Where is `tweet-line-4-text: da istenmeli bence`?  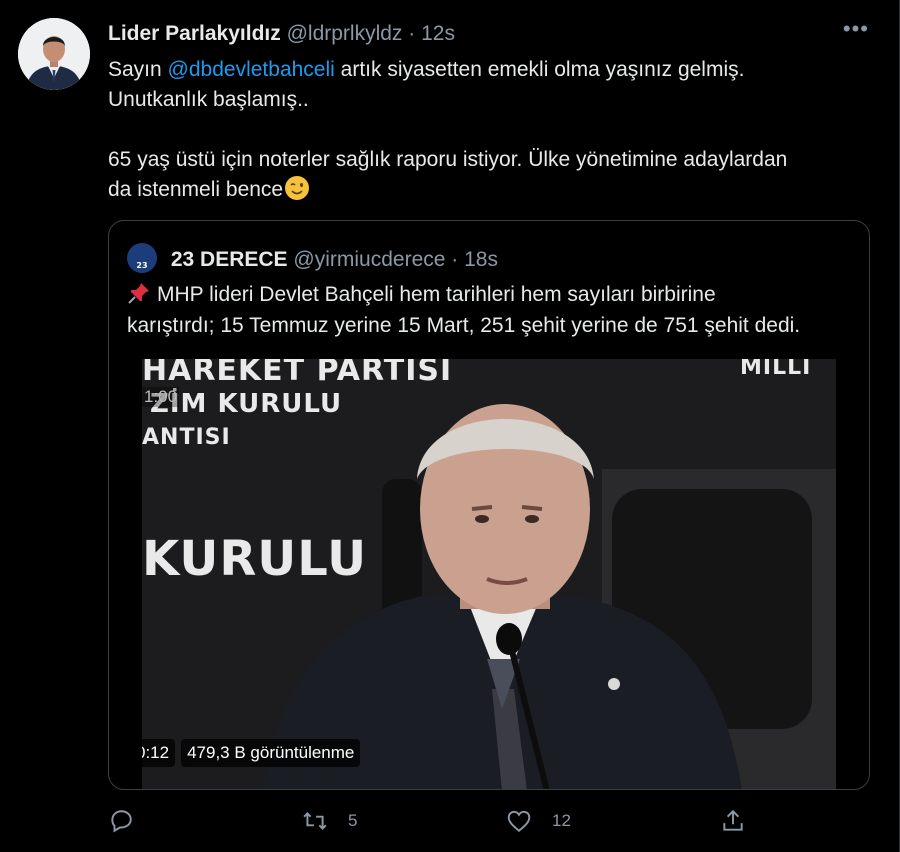 tweet-line-4-text: da istenmeli bence is located at coordinates (196, 189).